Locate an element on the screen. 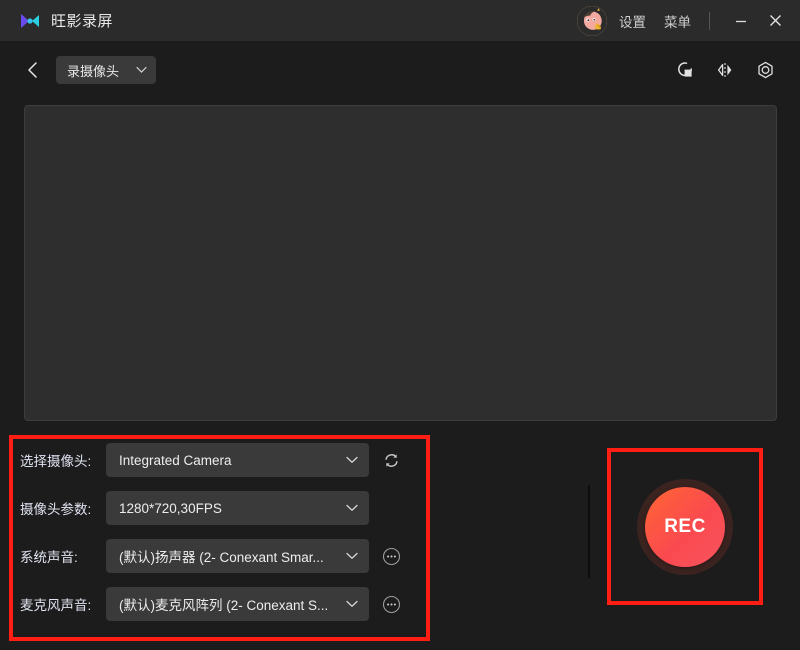 The height and width of the screenshot is (650, 800). vertical-divider is located at coordinates (589, 531).